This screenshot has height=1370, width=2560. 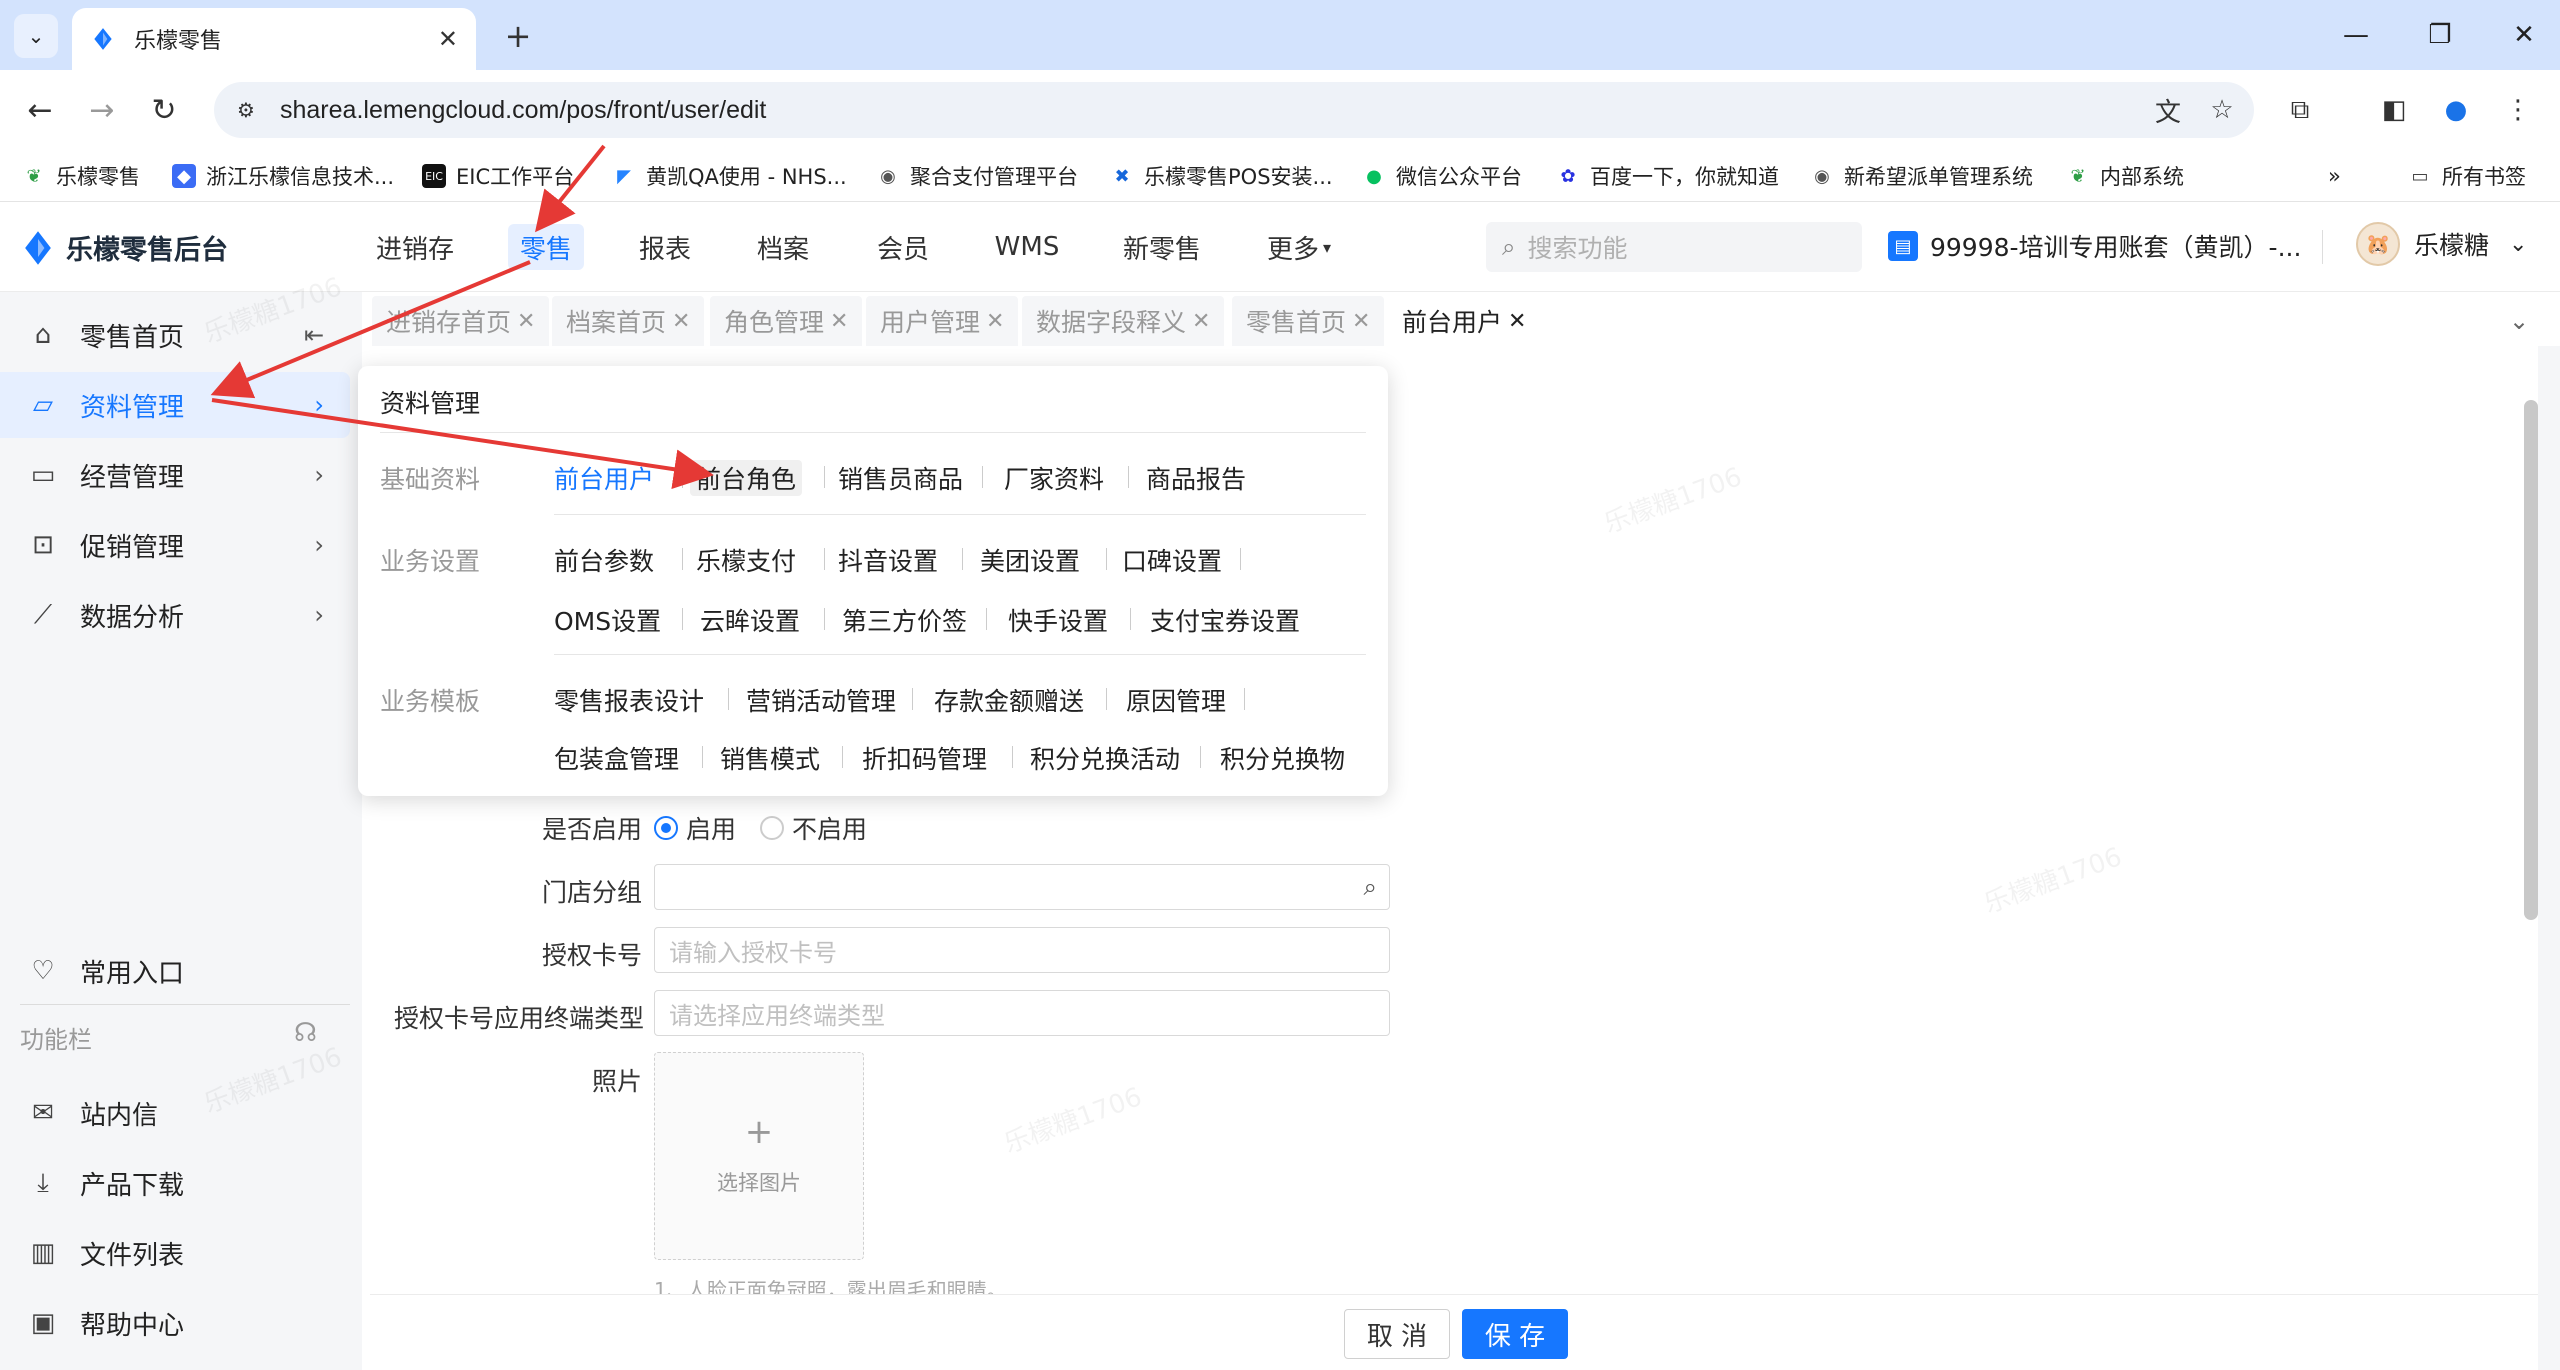 I want to click on headset-icon: ☊, so click(x=305, y=1033).